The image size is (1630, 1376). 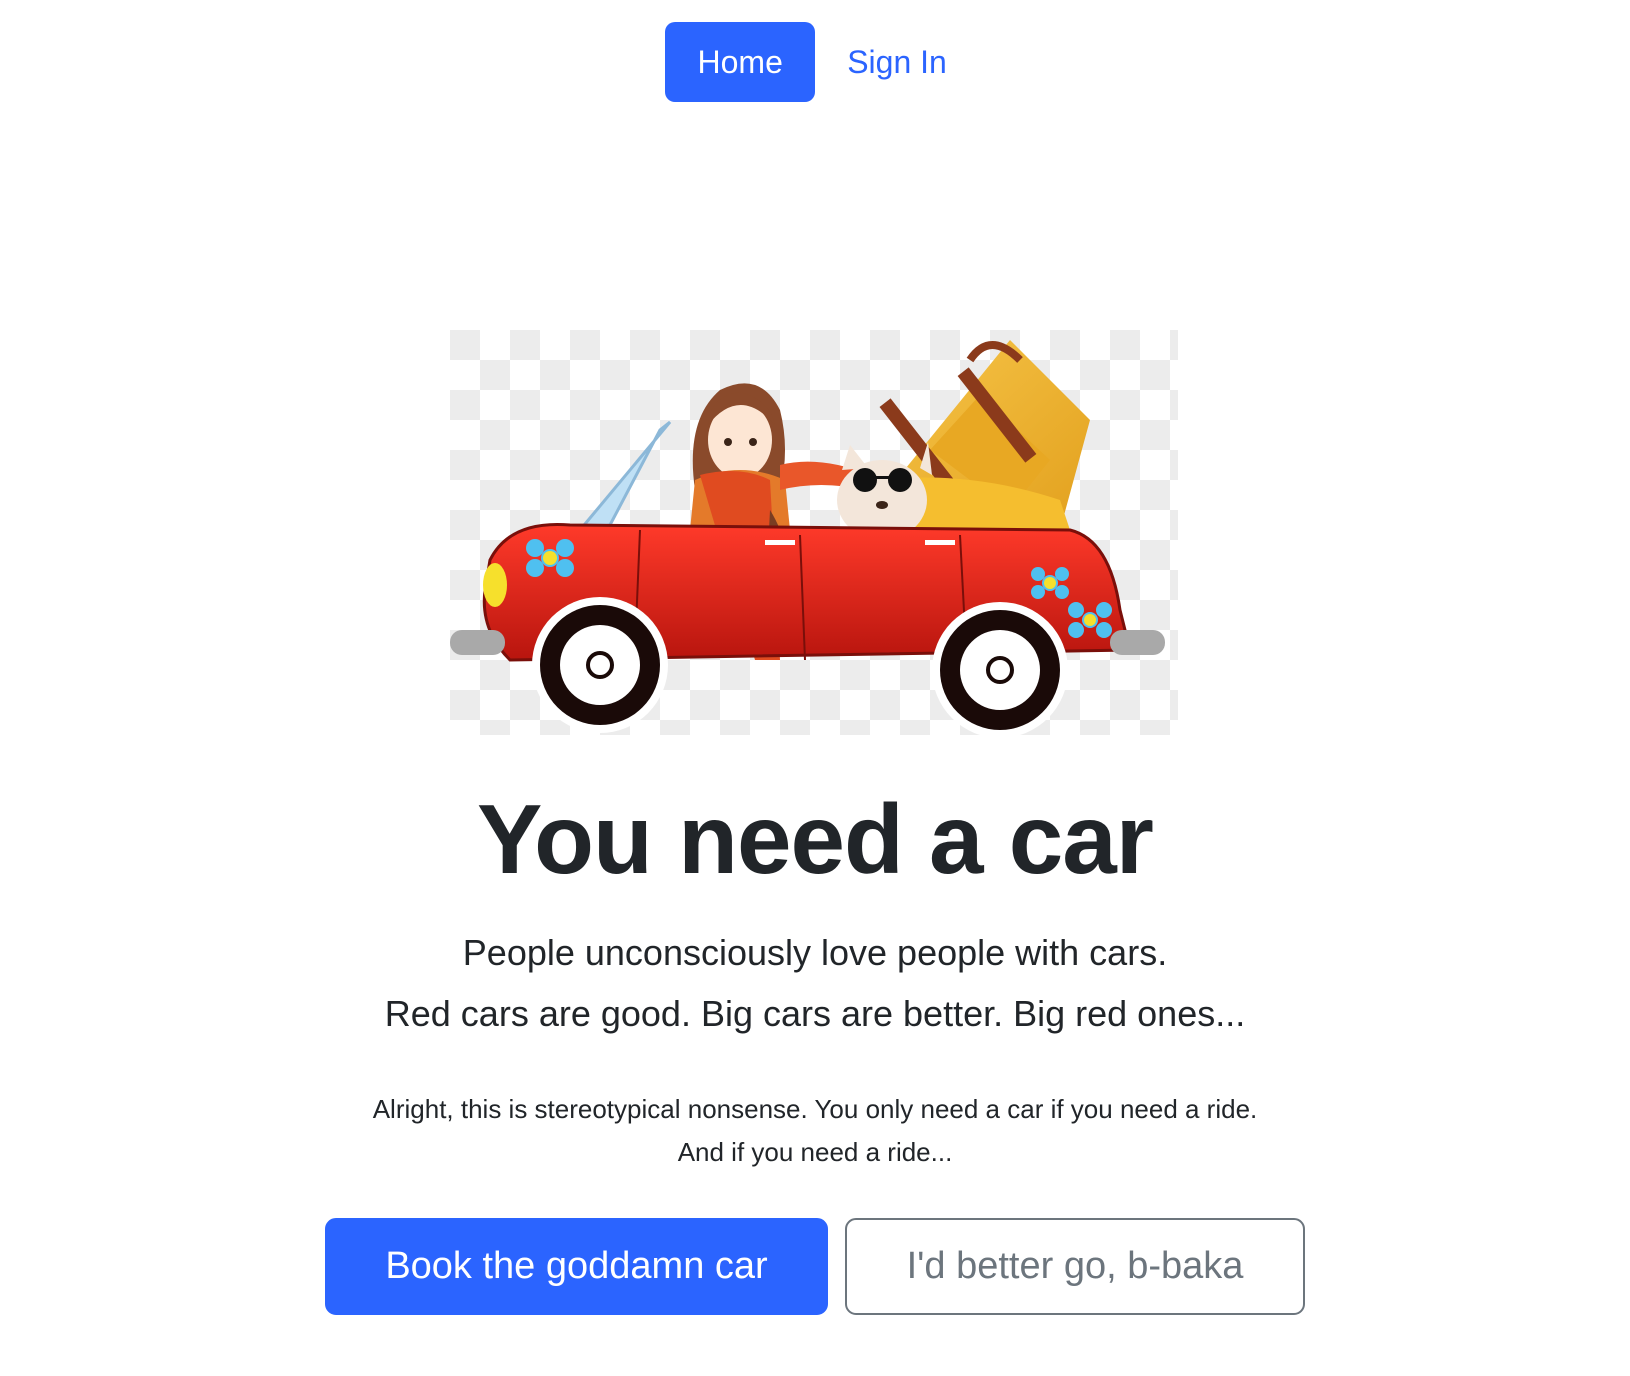 What do you see at coordinates (1075, 1266) in the screenshot?
I see `leave-button: I'd better go, b-baka` at bounding box center [1075, 1266].